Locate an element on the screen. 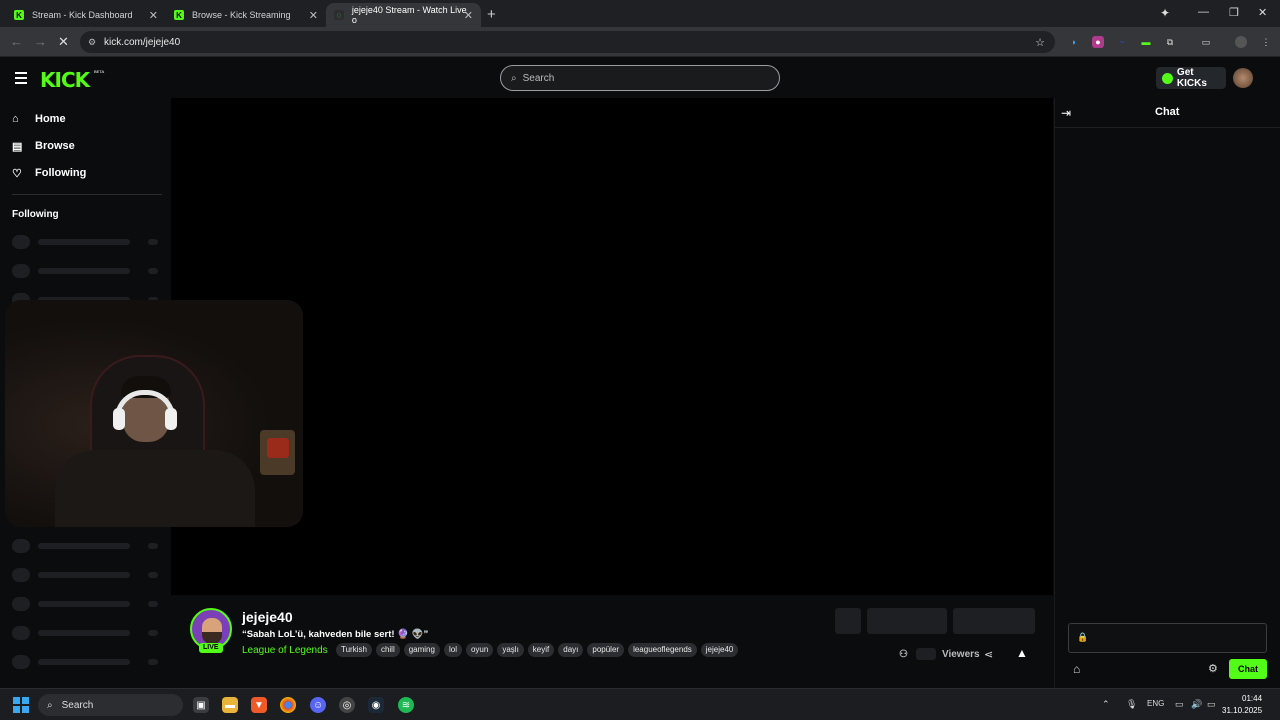 The image size is (1280, 720). tag: chill is located at coordinates (387, 650).